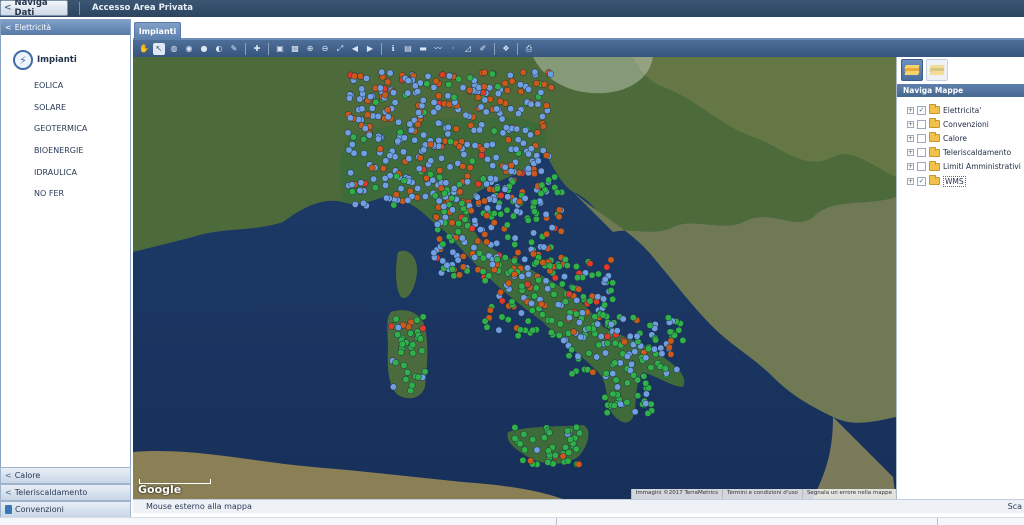 This screenshot has width=1024, height=525. I want to click on list-item-geotermica: GEOTERMICA, so click(60, 134).